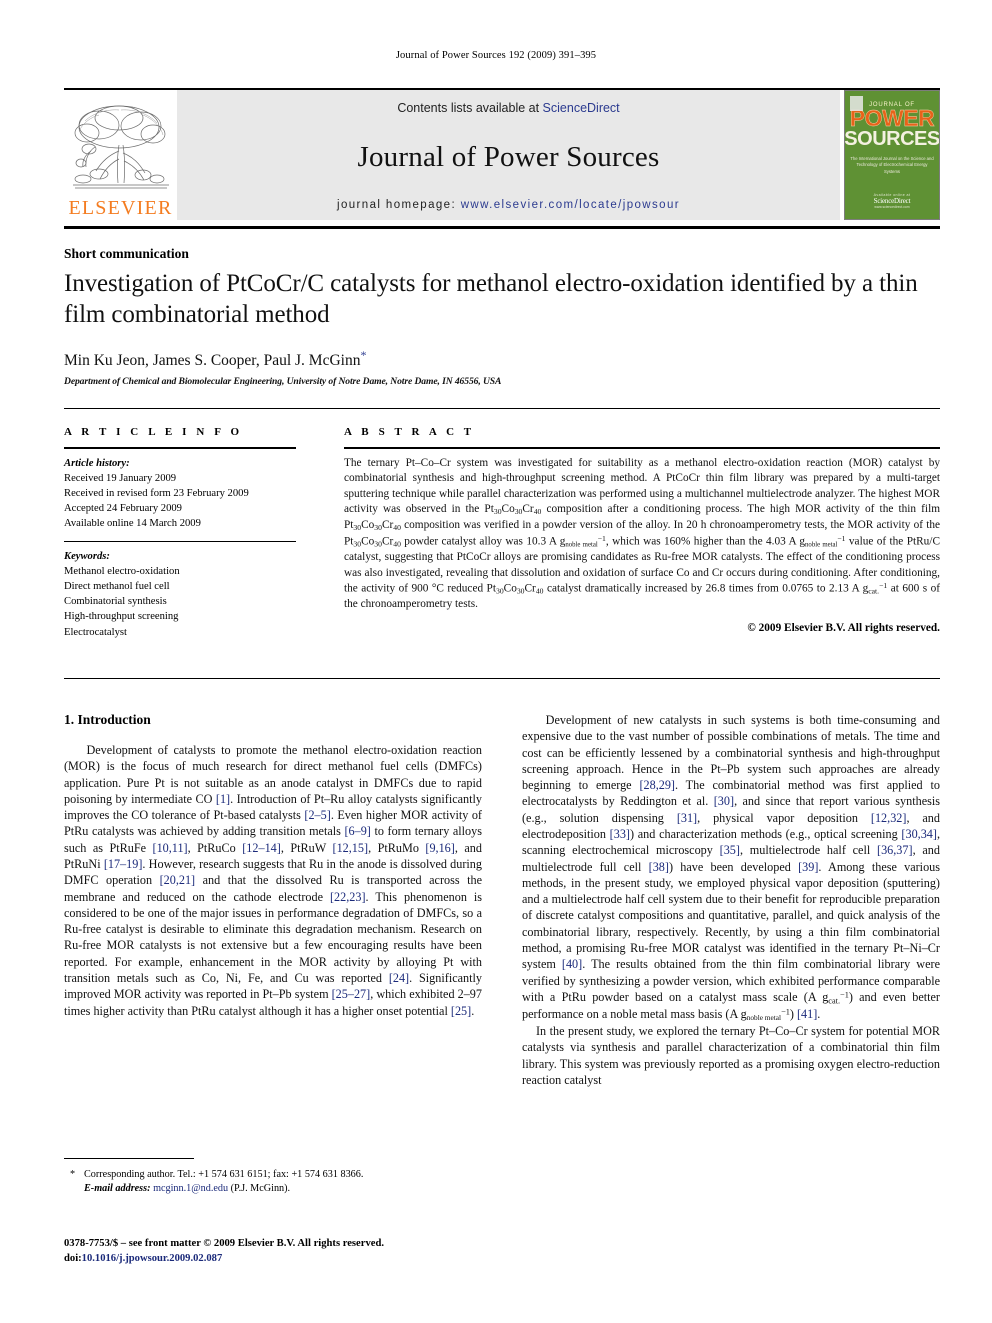 The image size is (992, 1323). Describe the element at coordinates (126, 253) in the screenshot. I see `article-type: Short communication` at that location.